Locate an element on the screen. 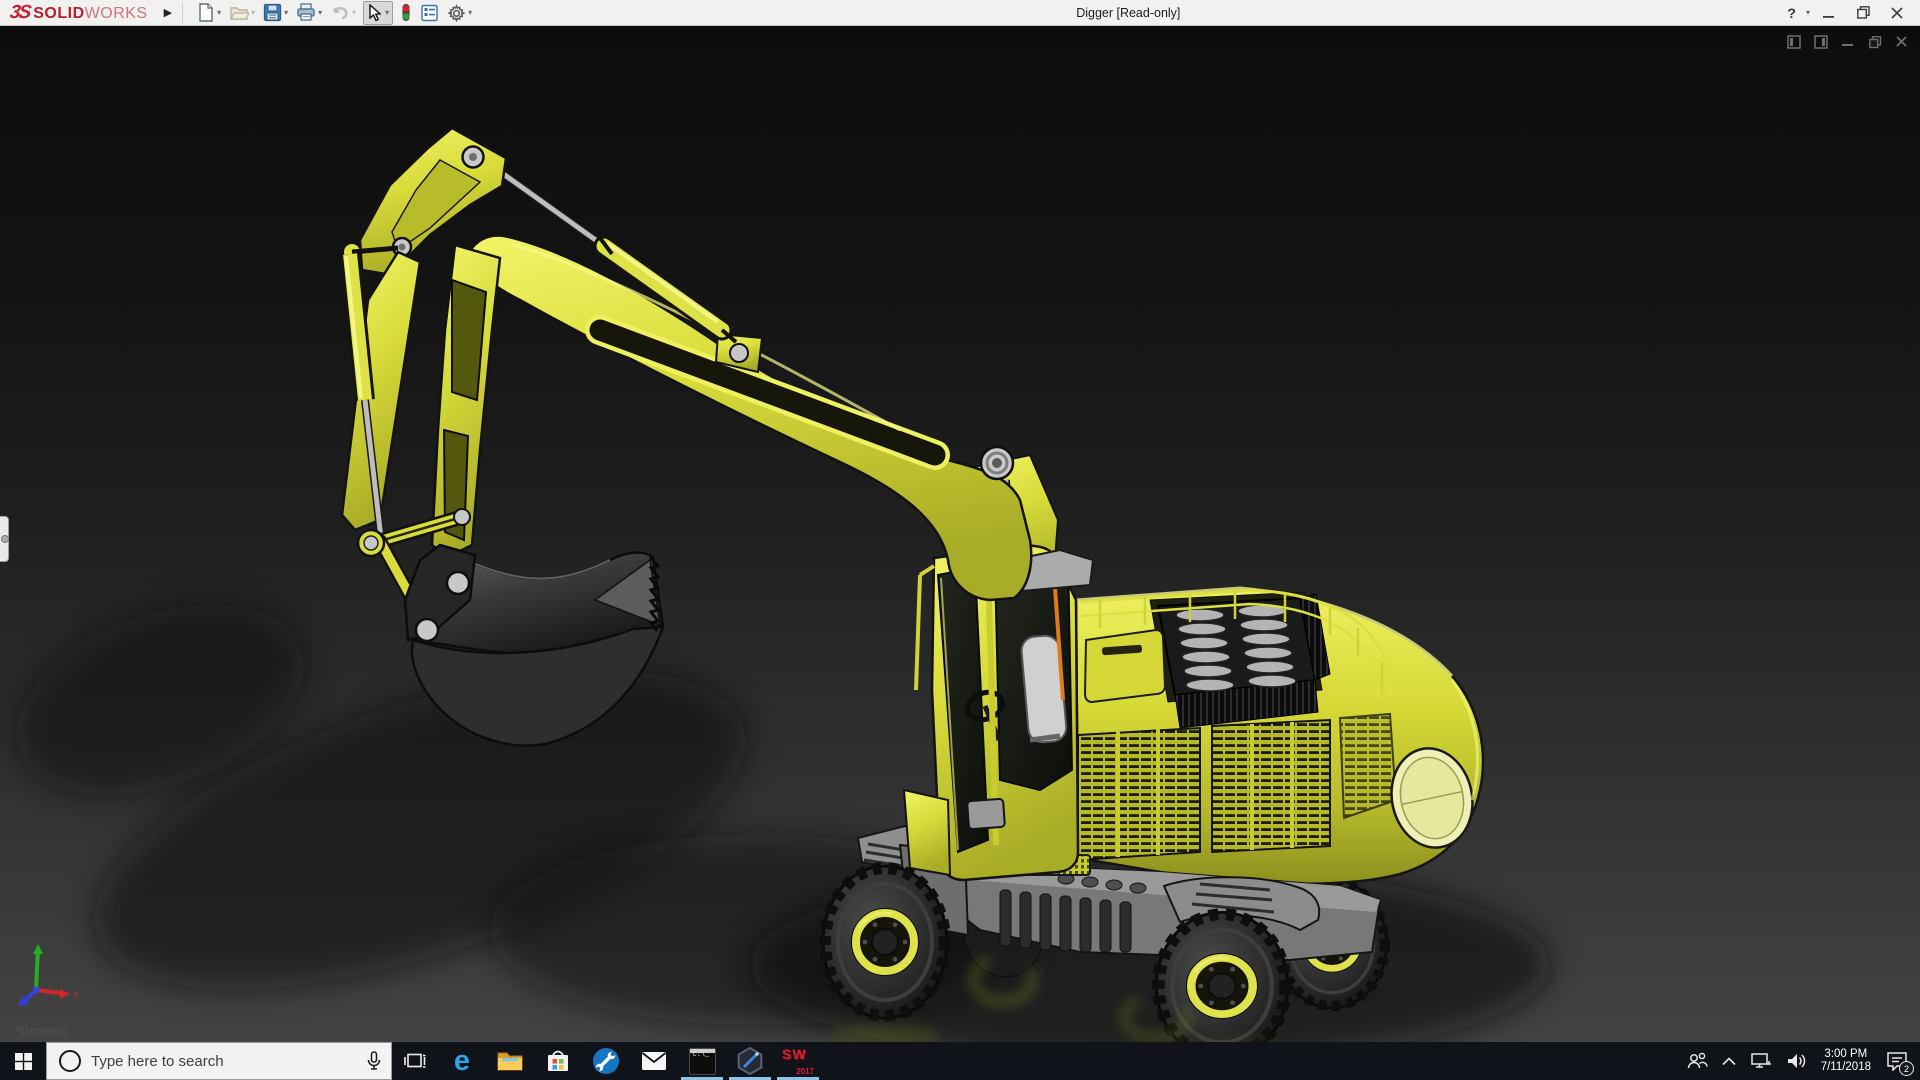 This screenshot has height=1080, width=1920. cortana-icon is located at coordinates (70, 1061).